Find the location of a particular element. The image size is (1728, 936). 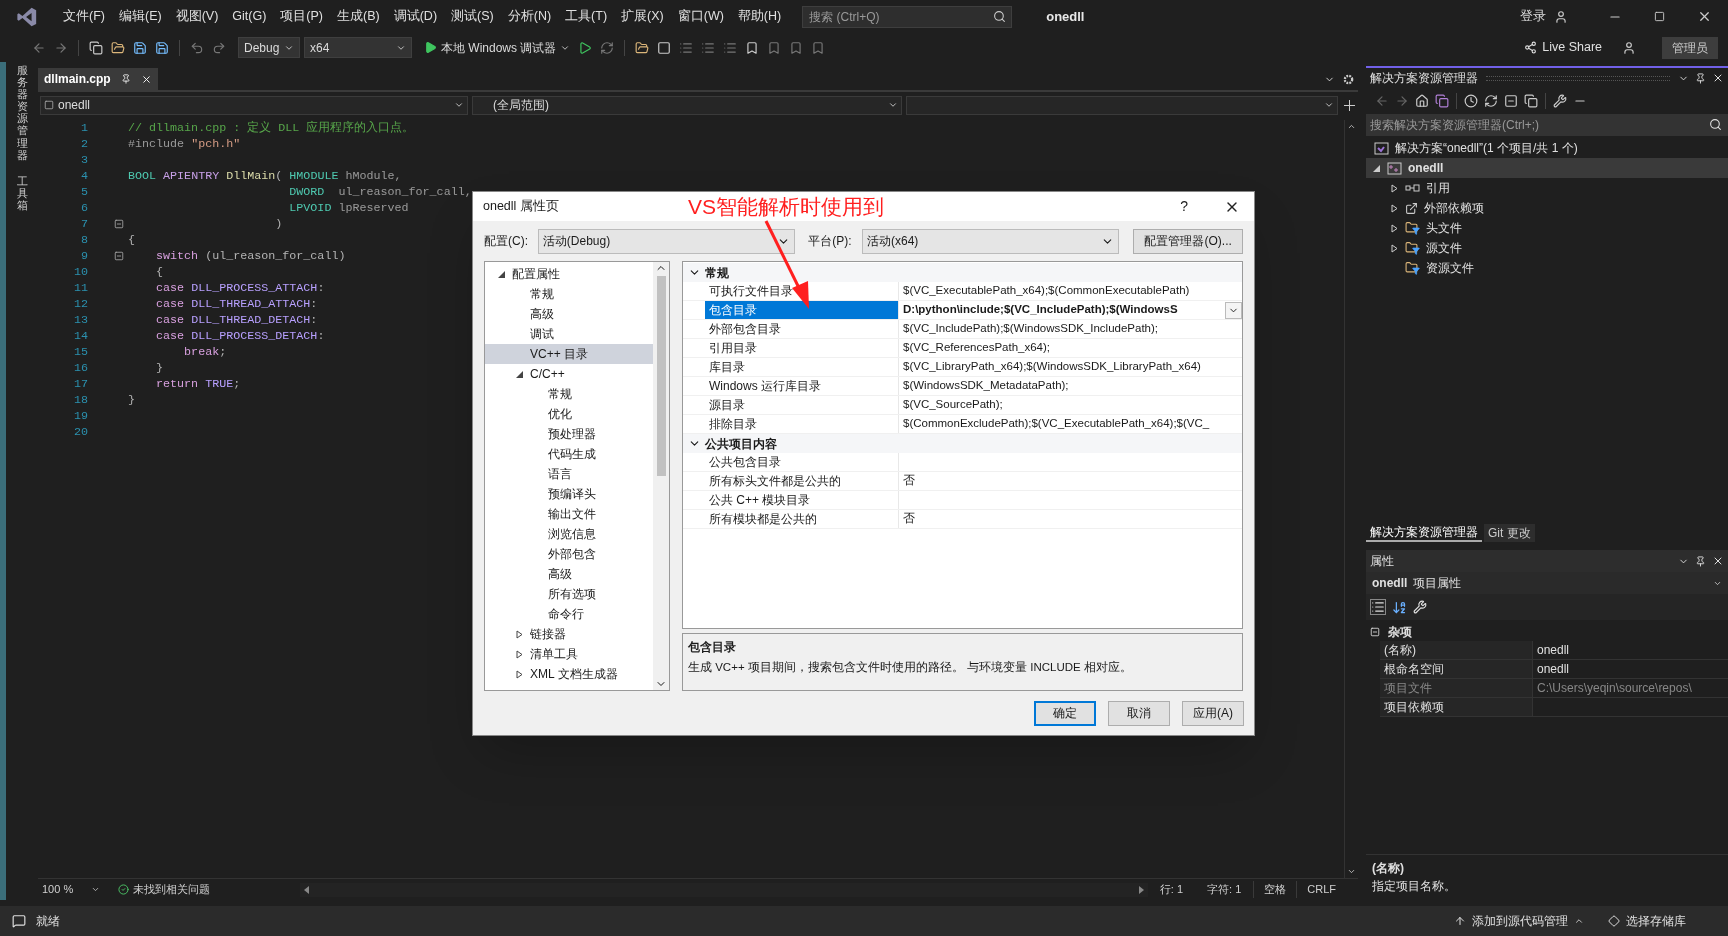

source-control-button: 添加到源代码管理 is located at coordinates (1519, 921).